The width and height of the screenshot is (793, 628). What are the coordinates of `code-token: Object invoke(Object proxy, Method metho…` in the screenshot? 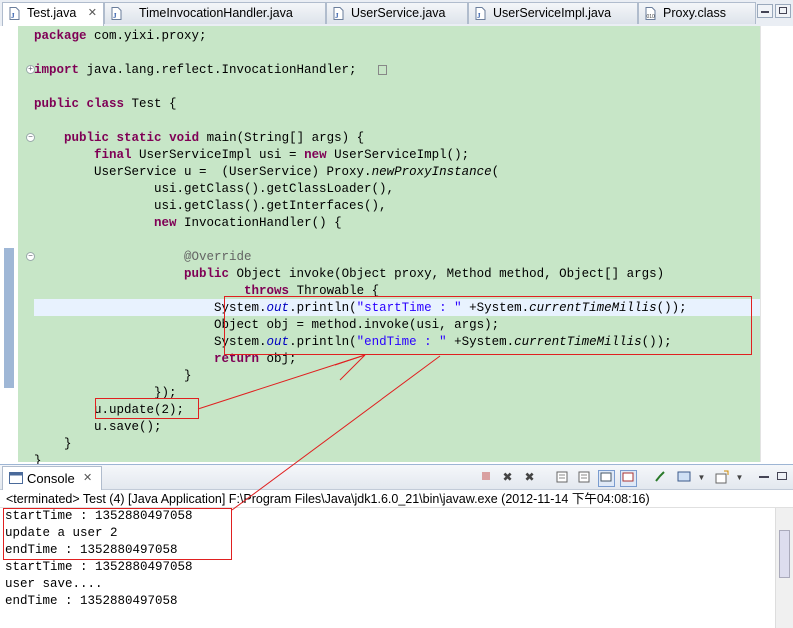 It's located at (447, 274).